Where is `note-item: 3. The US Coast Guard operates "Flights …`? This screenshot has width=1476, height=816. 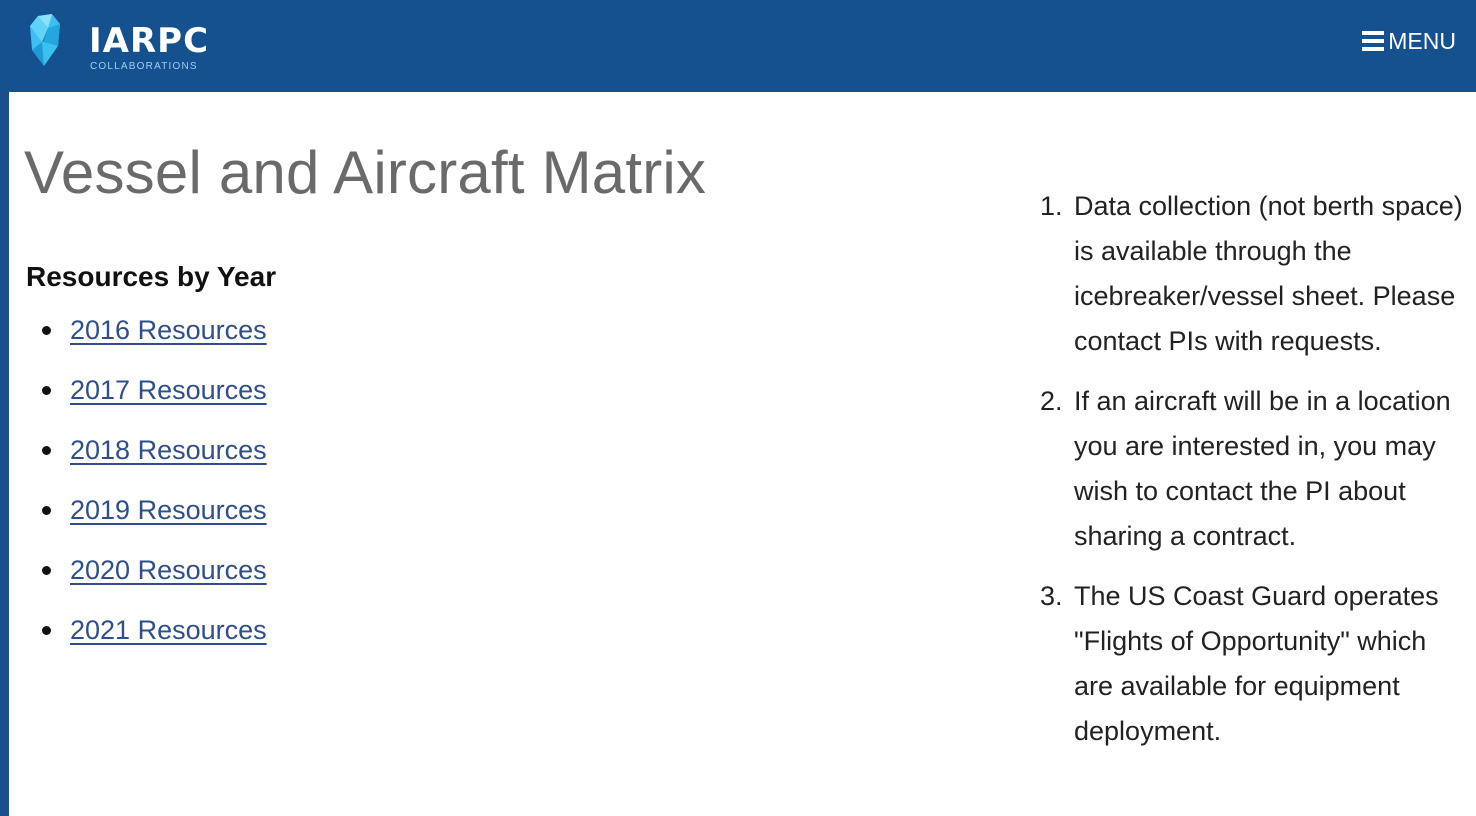 note-item: 3. The US Coast Guard operates "Flights … is located at coordinates (1255, 664).